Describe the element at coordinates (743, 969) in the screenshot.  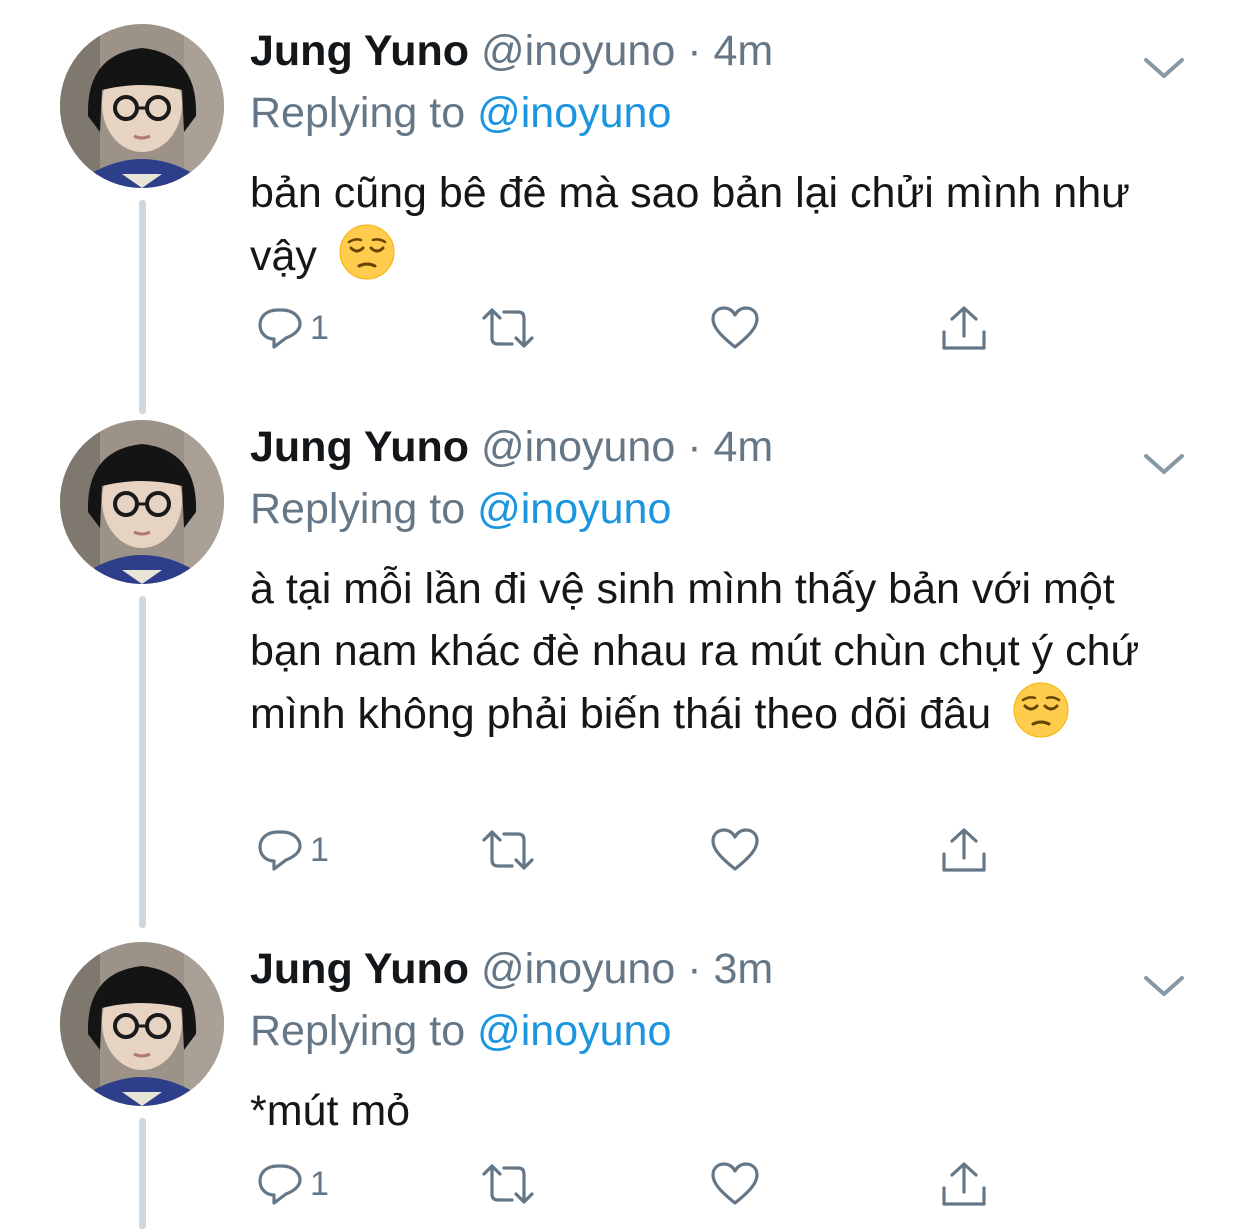
I see `timestamp: 3m` at that location.